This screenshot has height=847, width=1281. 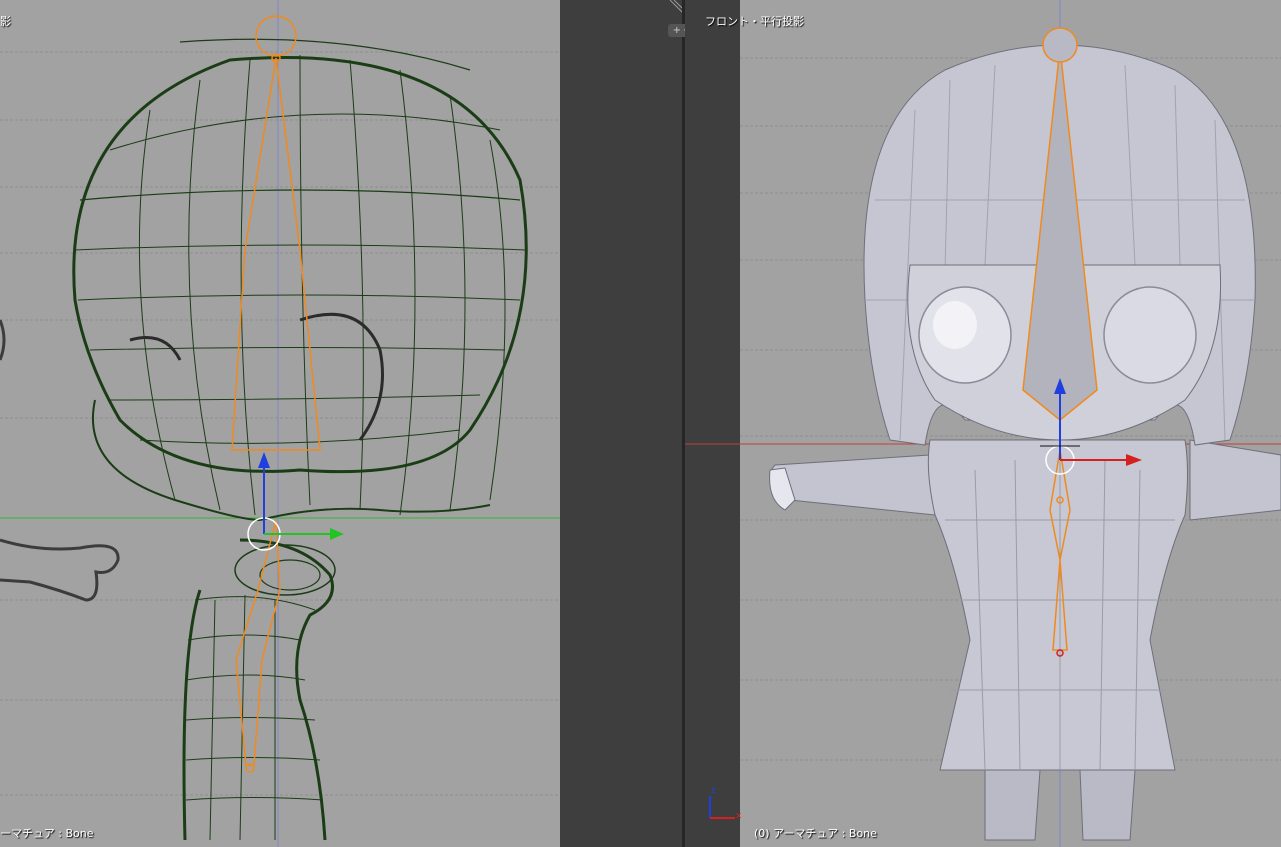 I want to click on corner-grip-icon, so click(x=675, y=7).